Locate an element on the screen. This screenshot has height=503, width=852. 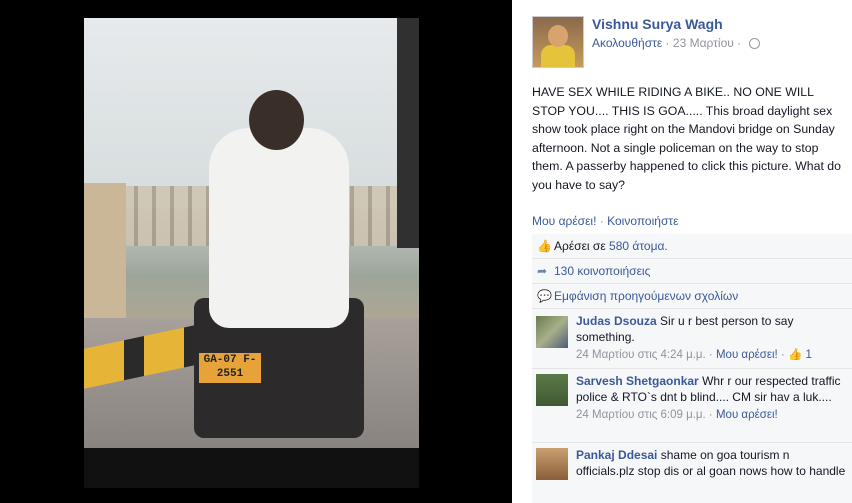
avatar-face is located at coordinates (558, 36).